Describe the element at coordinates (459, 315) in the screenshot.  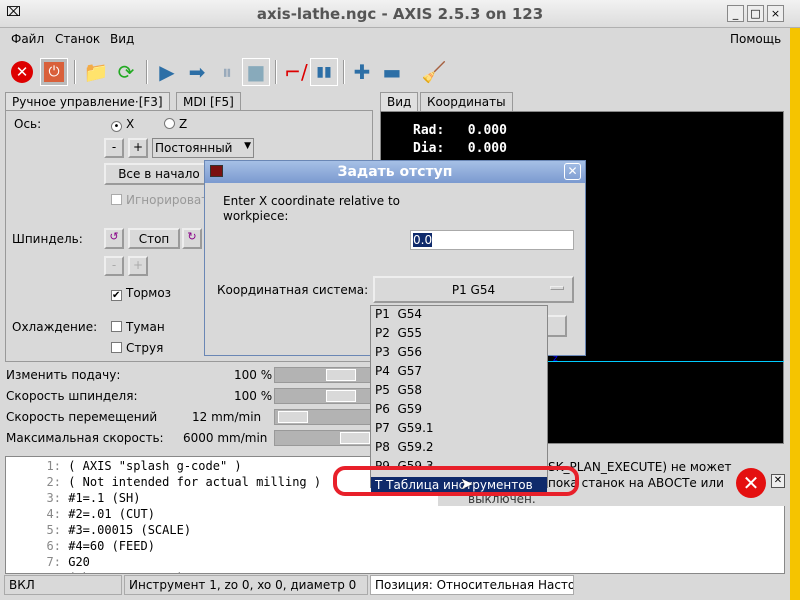
I see `coord-option: P1 G54` at that location.